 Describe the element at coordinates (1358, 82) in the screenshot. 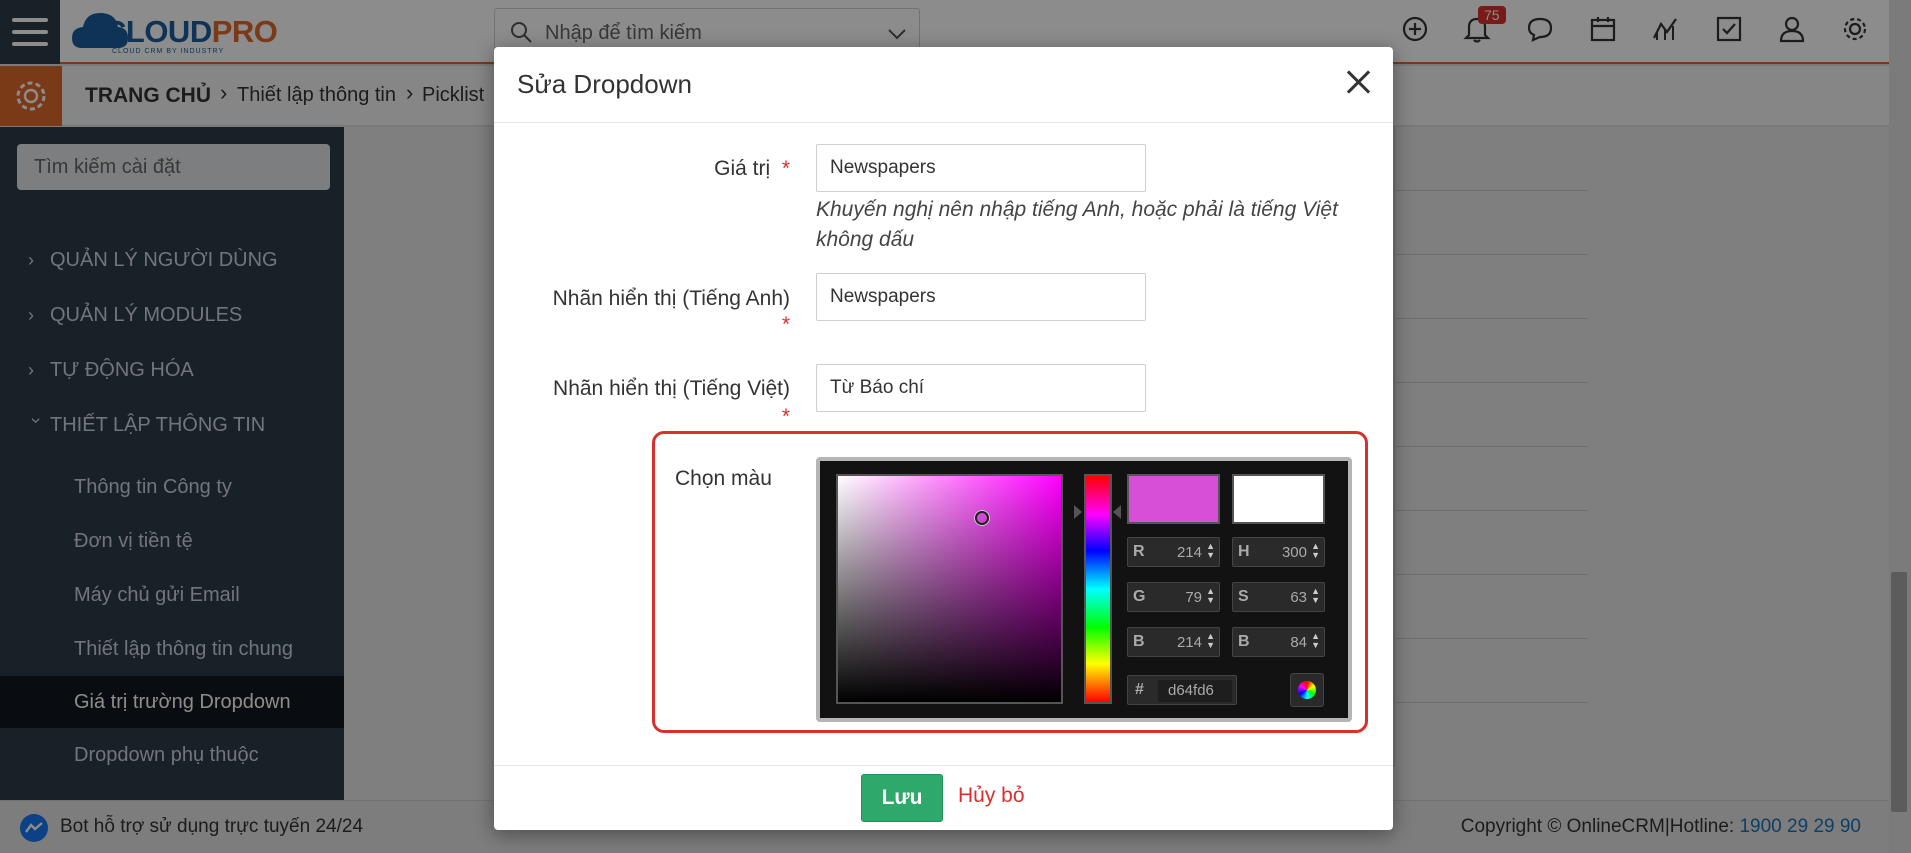

I see `close-icon` at that location.